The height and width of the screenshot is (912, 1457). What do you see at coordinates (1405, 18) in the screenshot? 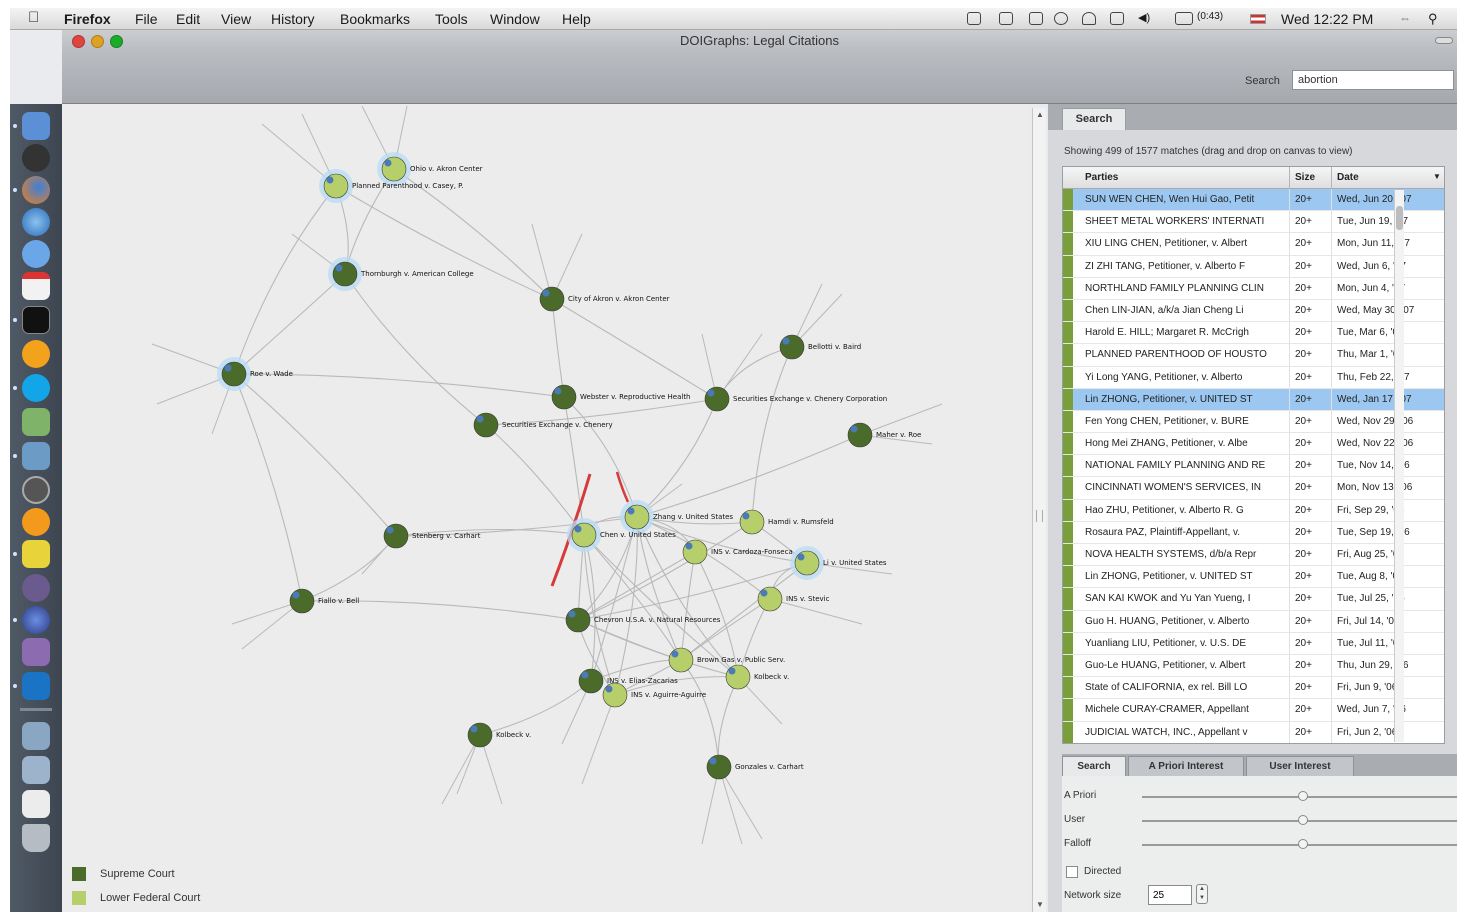
I see `sync-arrows-icon: ⇔` at bounding box center [1405, 18].